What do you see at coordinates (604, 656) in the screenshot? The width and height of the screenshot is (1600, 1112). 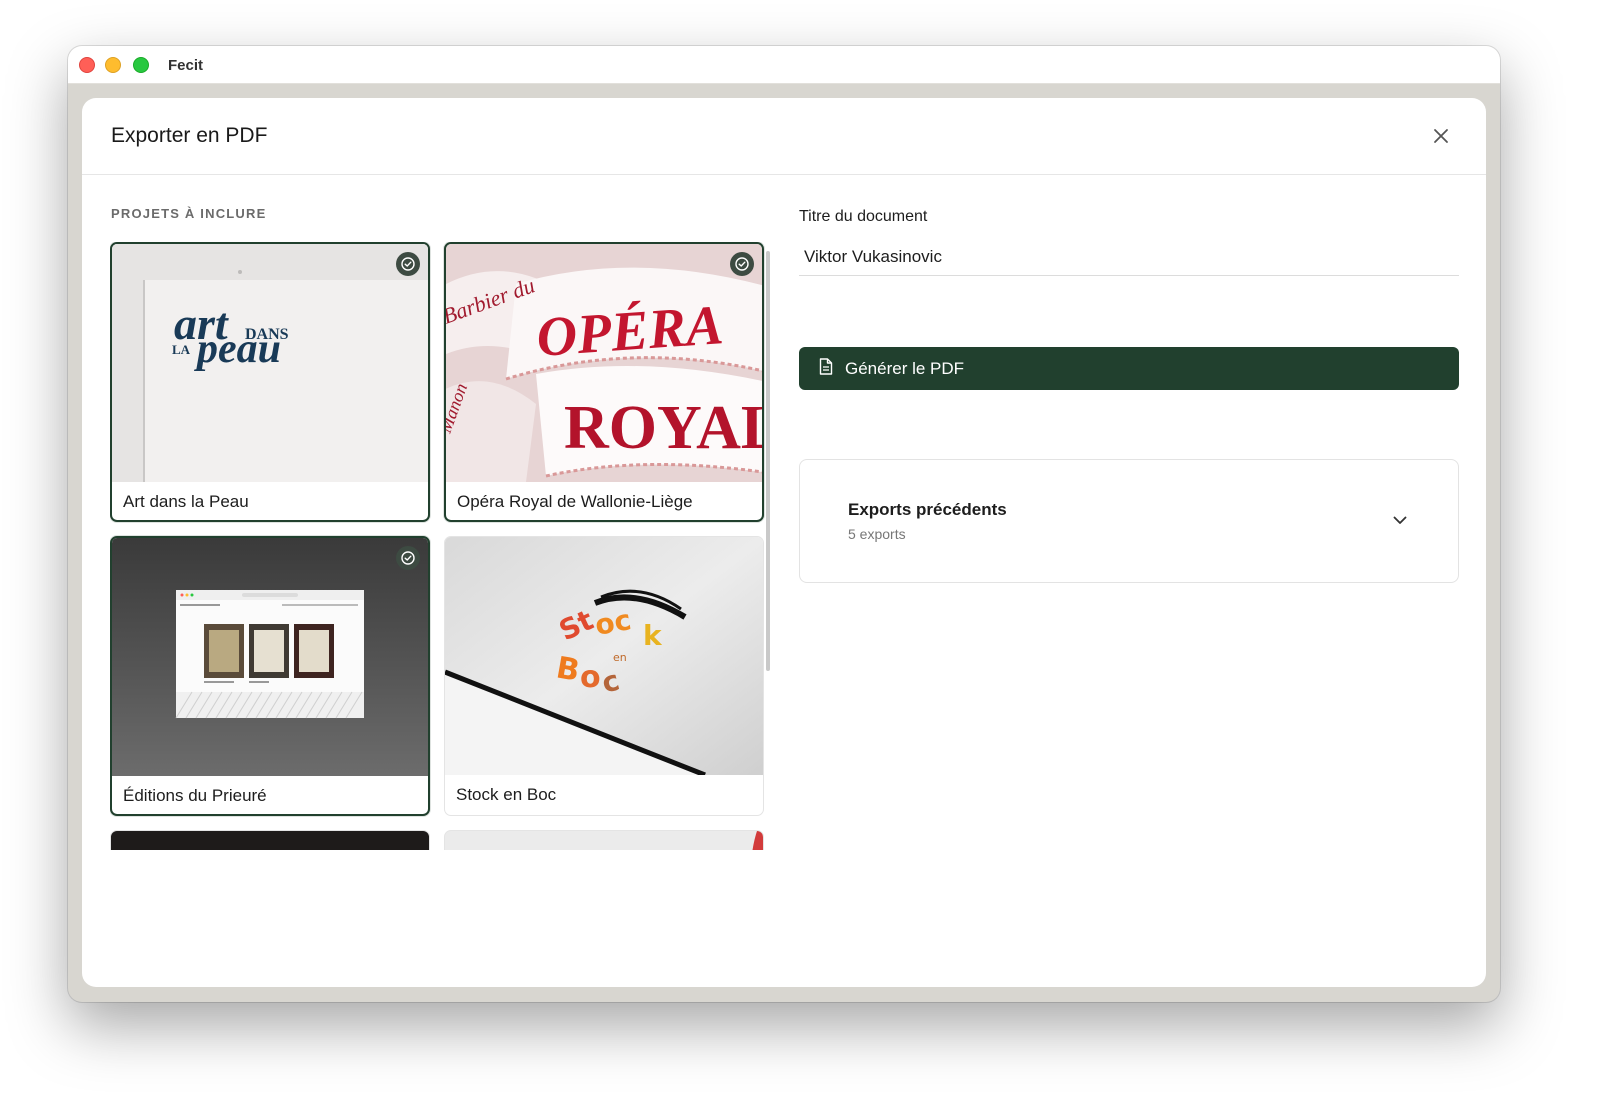 I see `project-thumbnail: St oc k en B o c` at bounding box center [604, 656].